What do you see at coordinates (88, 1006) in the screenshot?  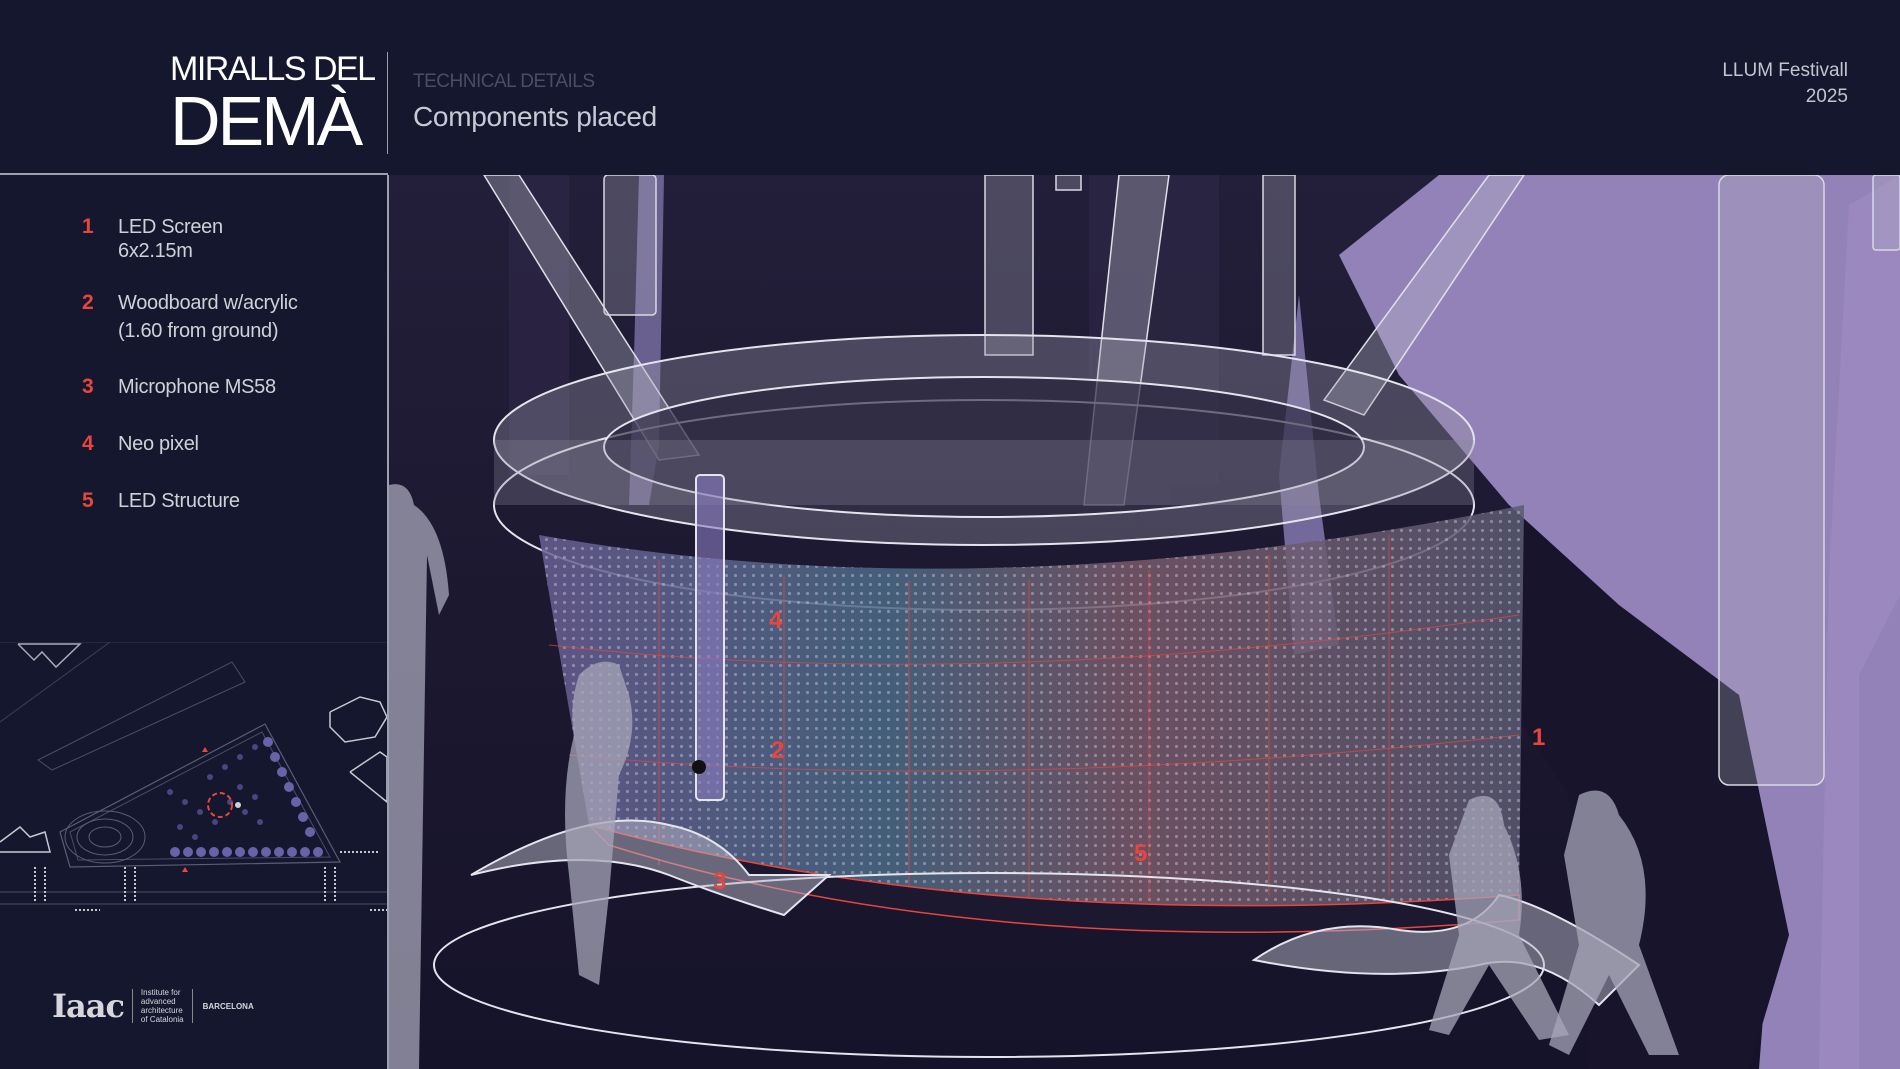 I see `iaac-wordmark: Iaac` at bounding box center [88, 1006].